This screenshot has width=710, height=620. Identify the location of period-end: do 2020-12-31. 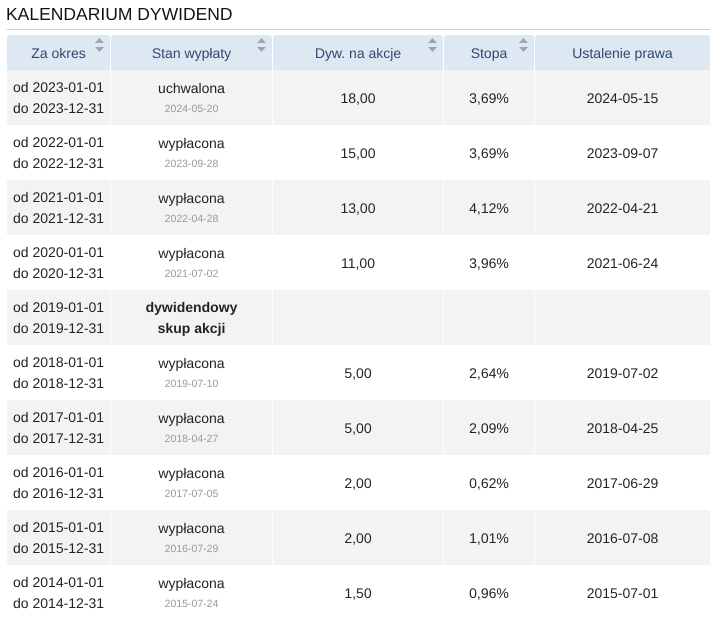
(59, 273).